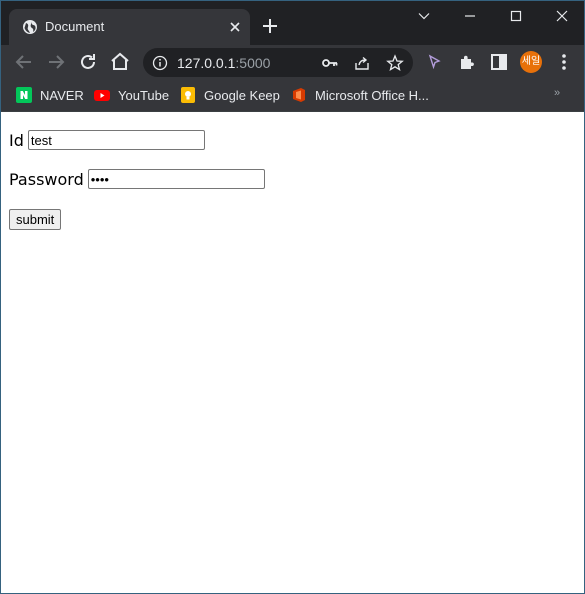 Image resolution: width=585 pixels, height=594 pixels. I want to click on address-bar: 127.0.0.1:5000, so click(278, 62).